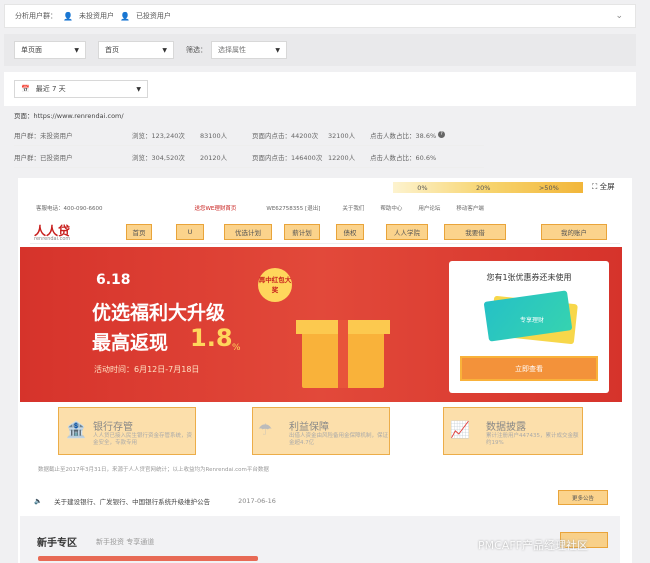 The width and height of the screenshot is (650, 563). I want to click on stat-click-users: 12200人, so click(342, 157).